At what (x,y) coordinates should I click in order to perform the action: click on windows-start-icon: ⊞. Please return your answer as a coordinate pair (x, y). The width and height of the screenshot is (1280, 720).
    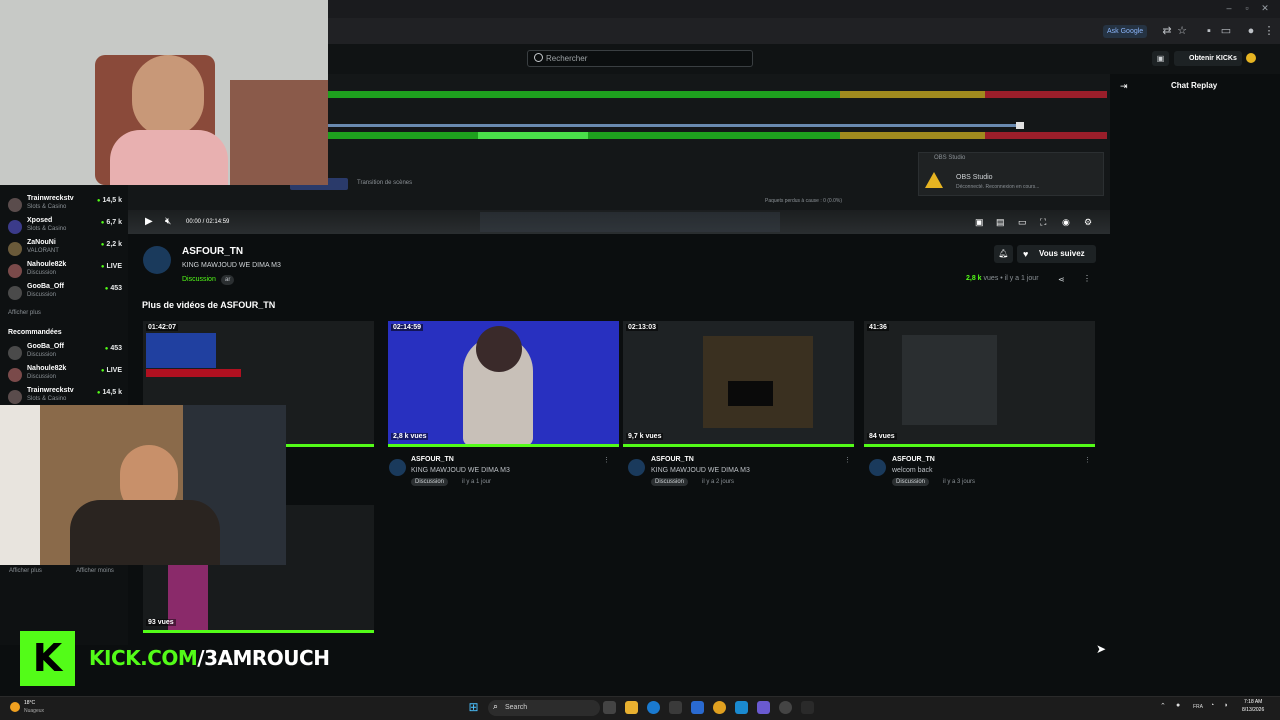
    Looking at the image, I should click on (473, 707).